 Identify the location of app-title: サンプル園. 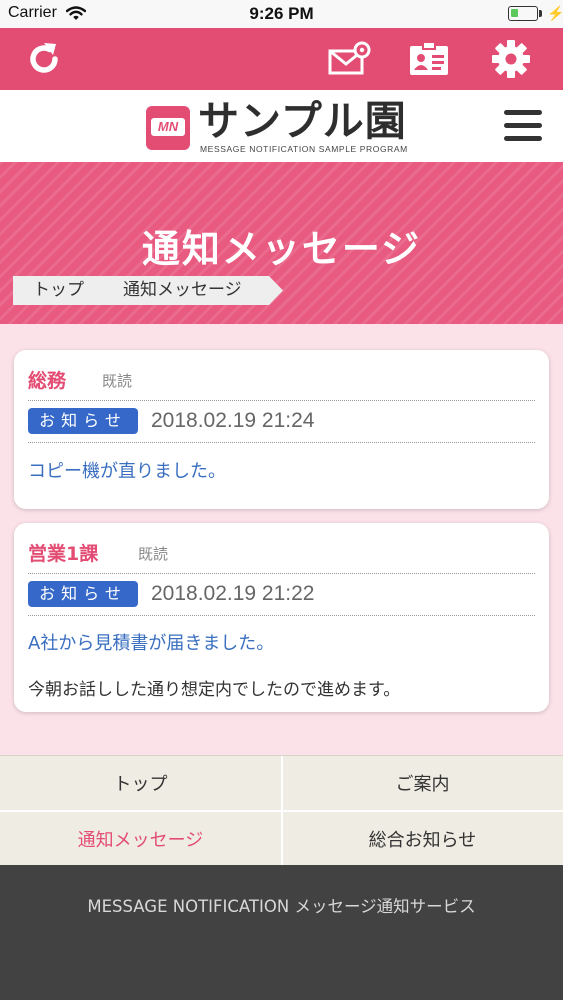
(302, 121).